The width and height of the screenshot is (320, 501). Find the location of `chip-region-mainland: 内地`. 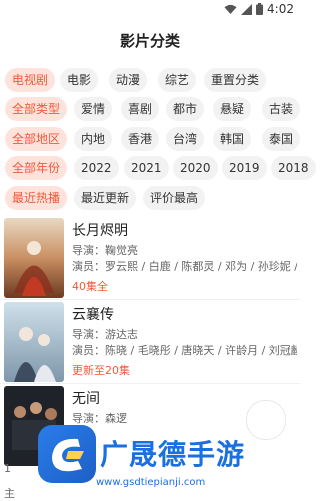

chip-region-mainland: 内地 is located at coordinates (93, 139).